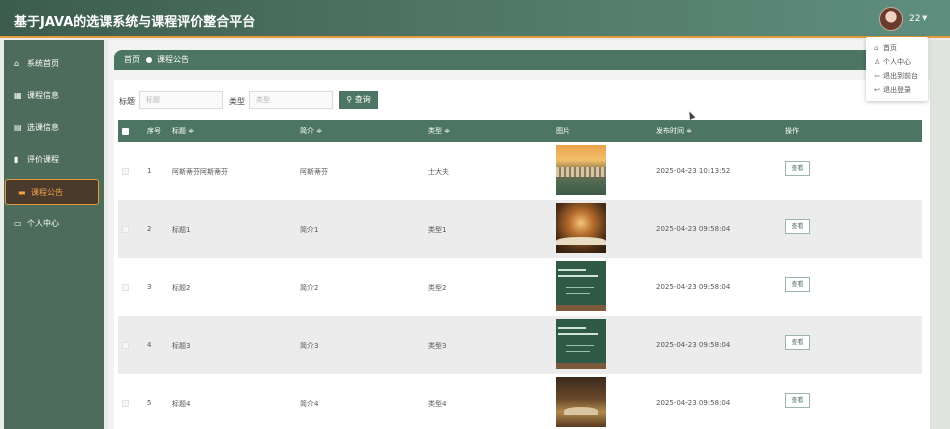 Image resolution: width=950 pixels, height=429 pixels. I want to click on menu-item-home: ⌂ 首页, so click(897, 48).